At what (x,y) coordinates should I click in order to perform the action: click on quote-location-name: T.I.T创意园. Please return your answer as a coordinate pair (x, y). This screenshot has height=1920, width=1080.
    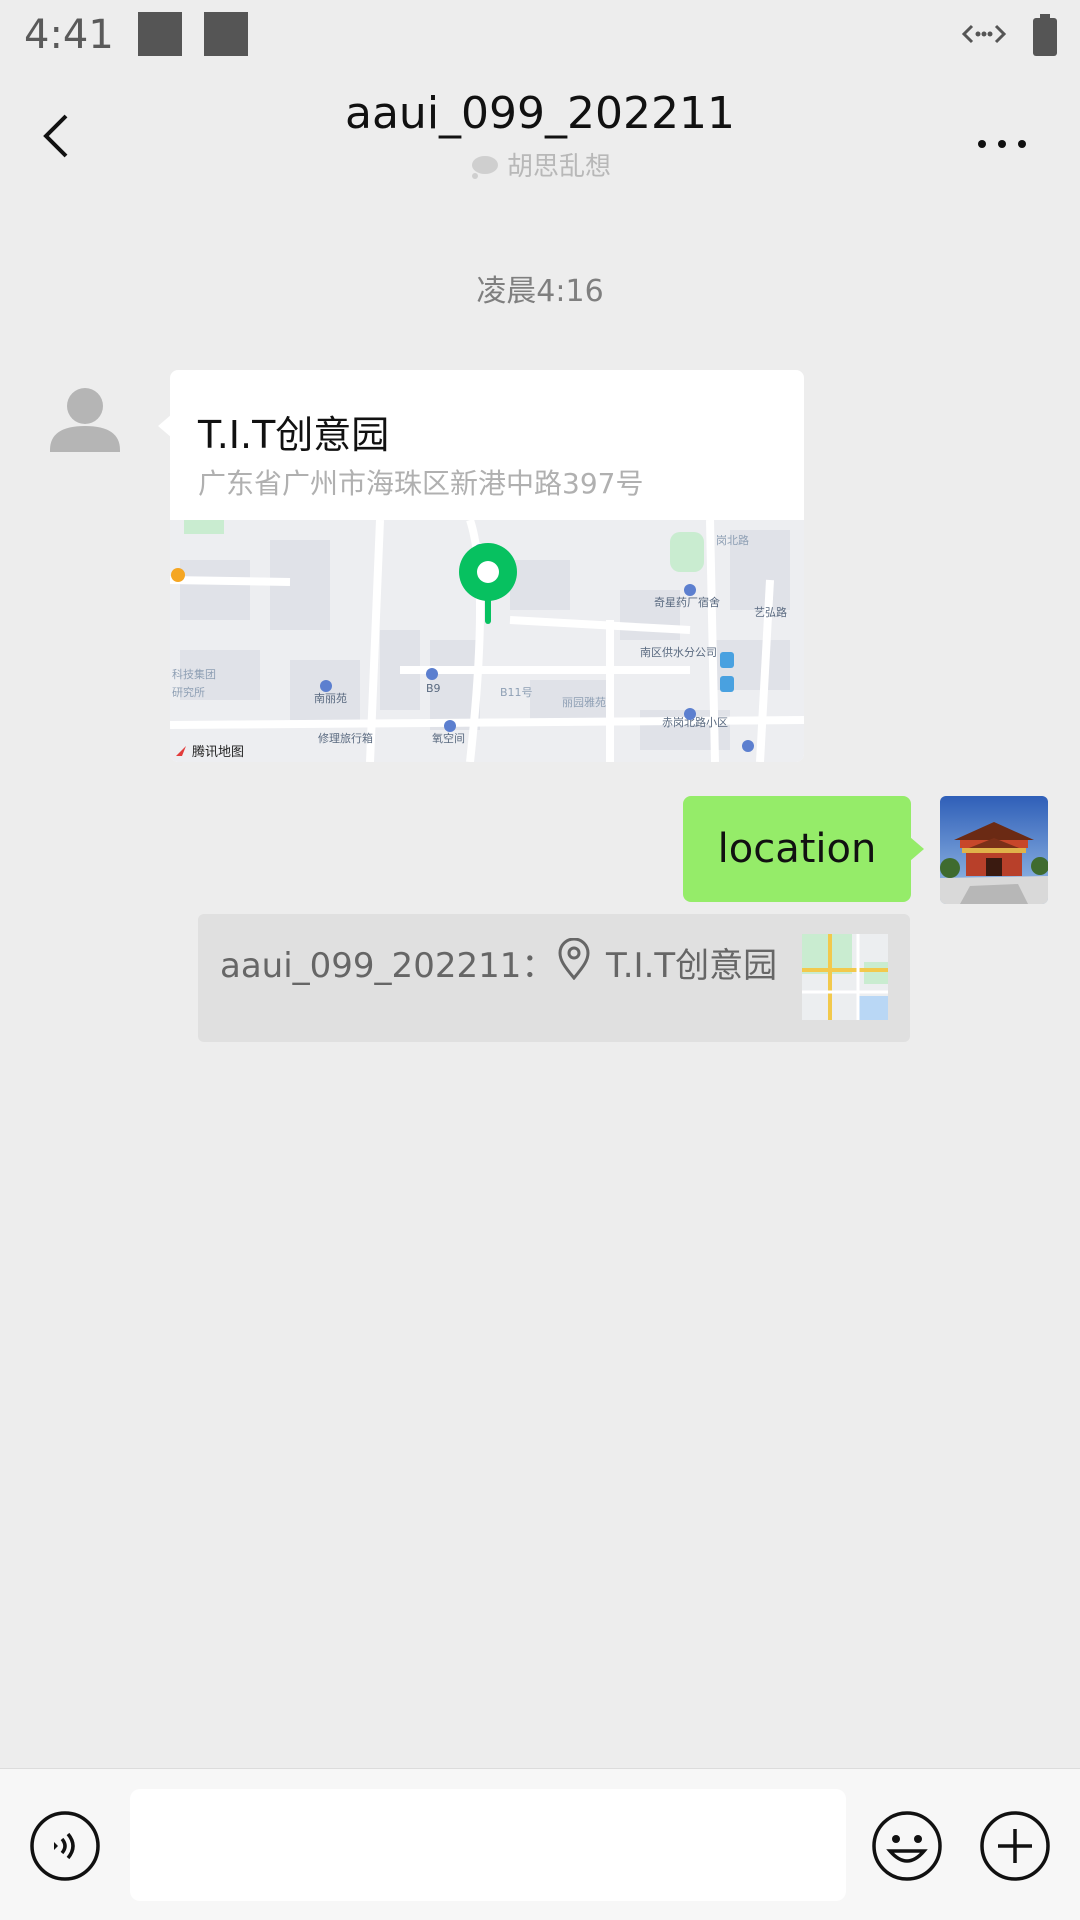
    Looking at the image, I should click on (692, 966).